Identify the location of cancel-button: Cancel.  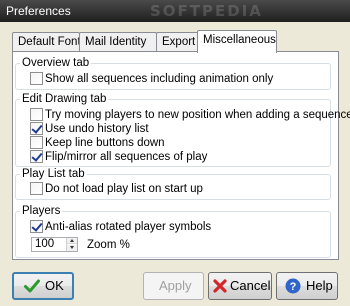
(240, 286).